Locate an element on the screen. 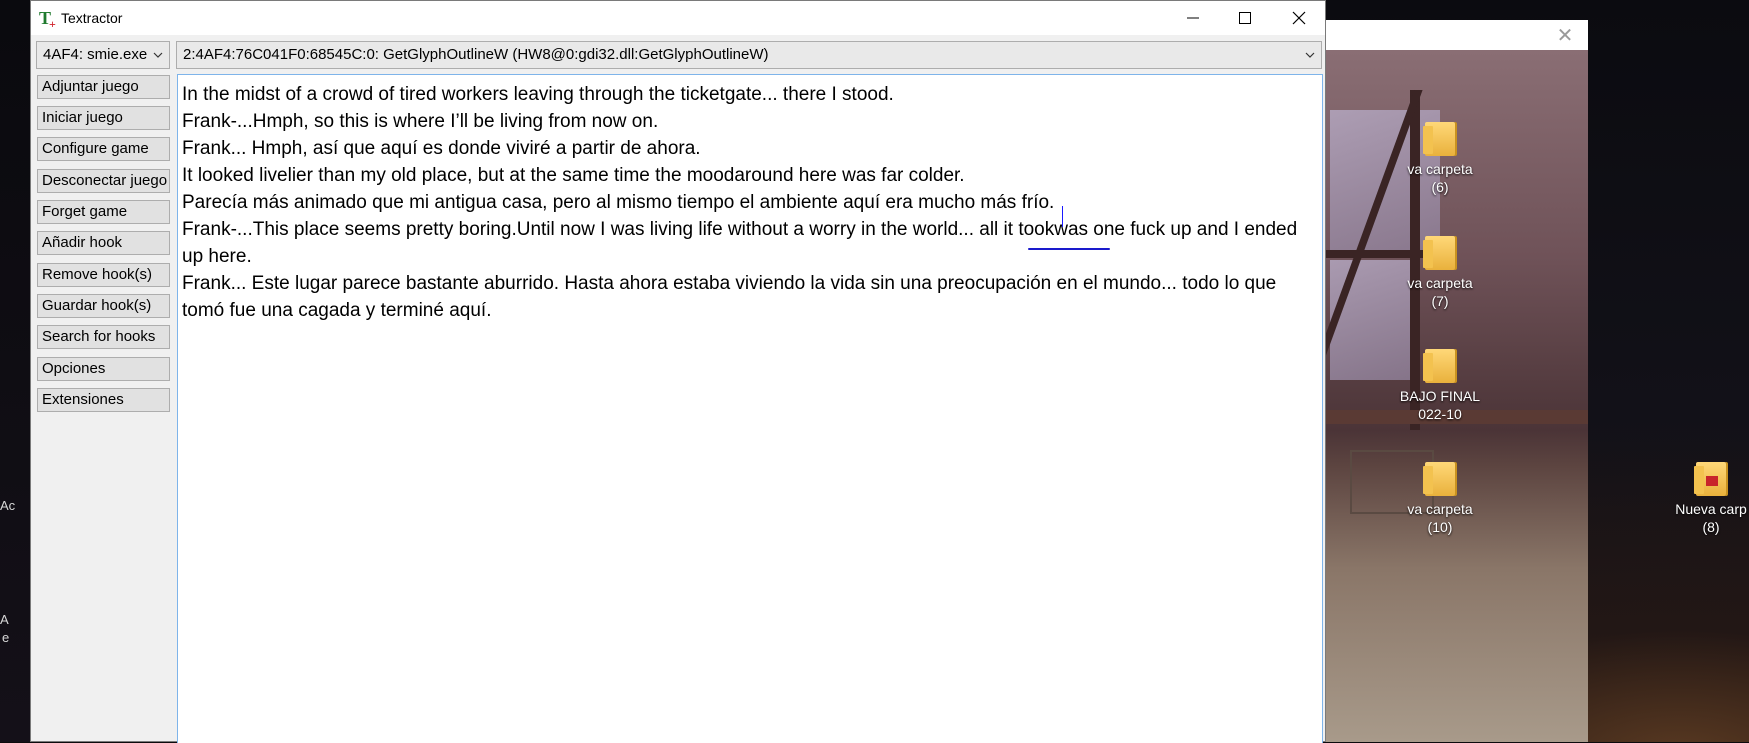  desktop-folder: Nueva carp (8) is located at coordinates (1711, 499).